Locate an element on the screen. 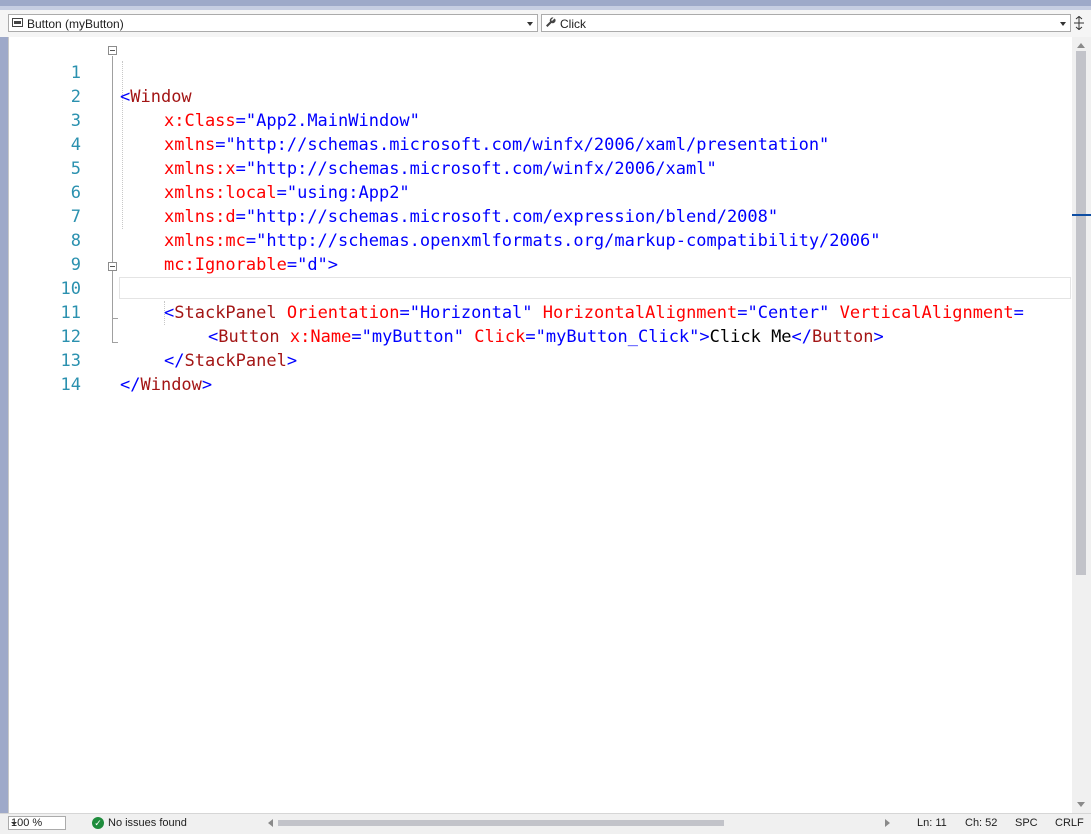 The width and height of the screenshot is (1091, 834). tag-bracket: > is located at coordinates (207, 385).